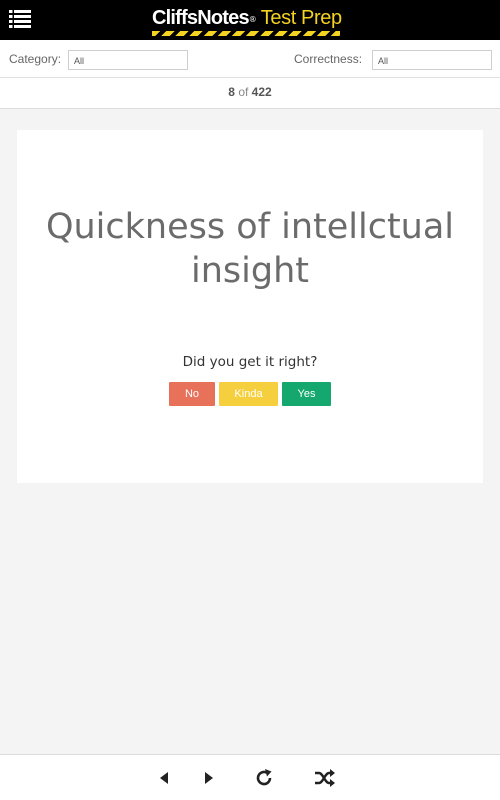 This screenshot has width=500, height=800. What do you see at coordinates (243, 92) in the screenshot?
I see `counter-separator: of` at bounding box center [243, 92].